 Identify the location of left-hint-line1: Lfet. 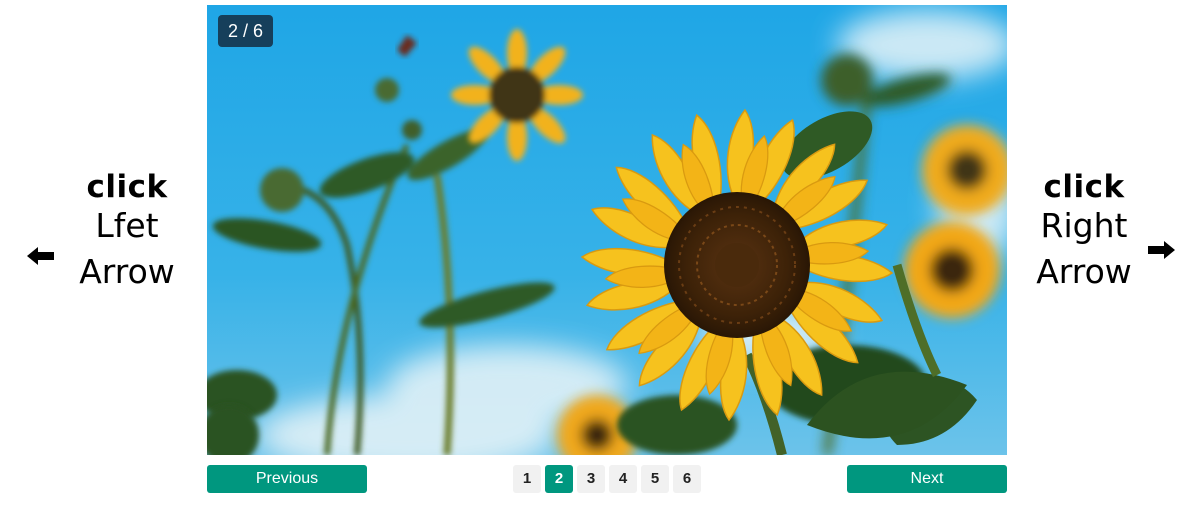
(127, 225).